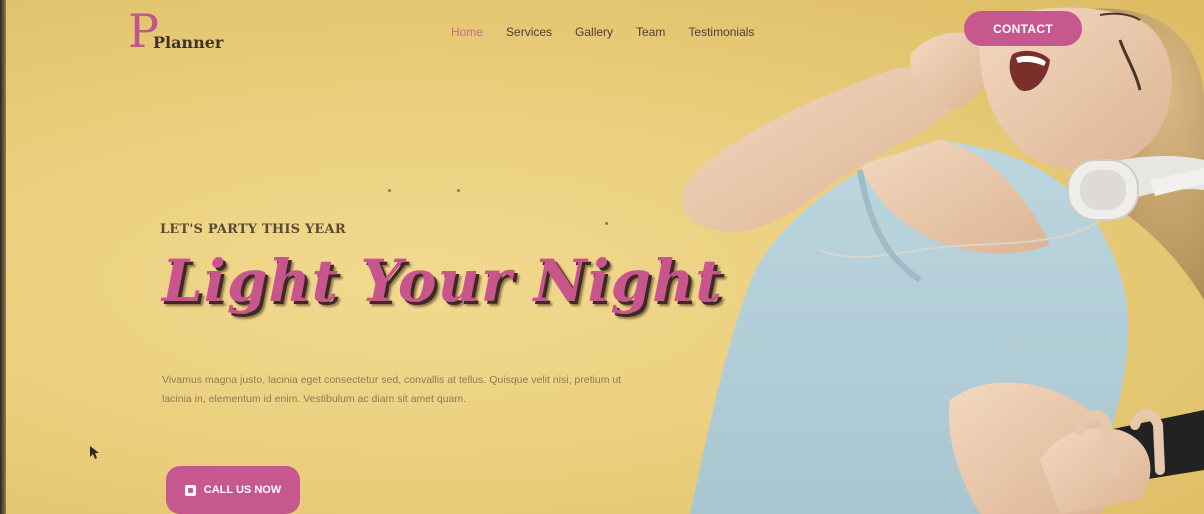 This screenshot has width=1204, height=514. Describe the element at coordinates (190, 490) in the screenshot. I see `phone-icon` at that location.